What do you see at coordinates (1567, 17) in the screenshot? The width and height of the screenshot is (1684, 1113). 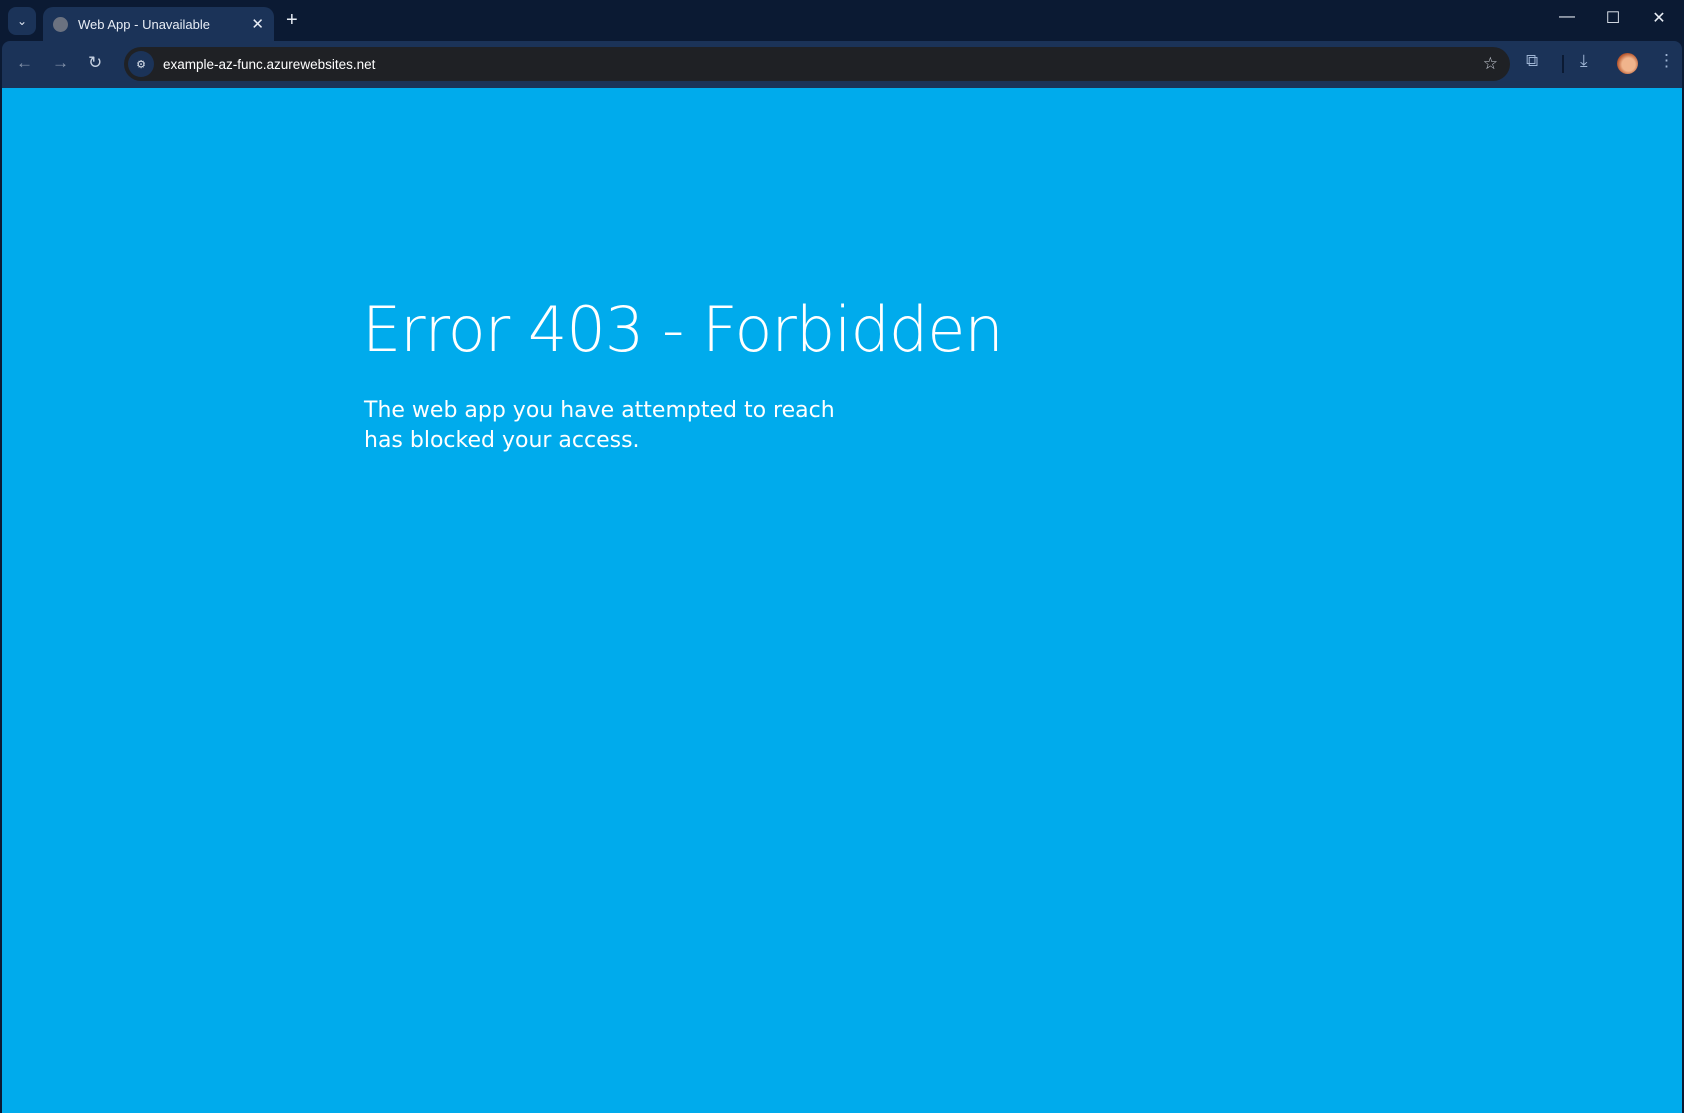 I see `minimize-button: —` at bounding box center [1567, 17].